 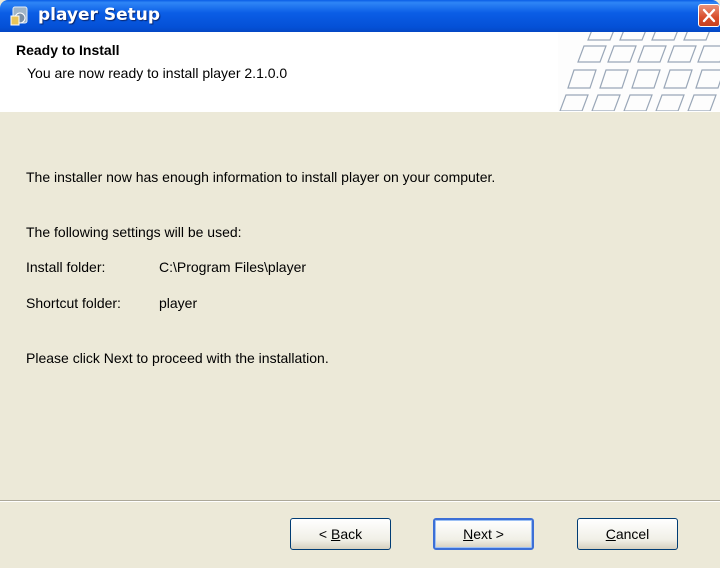 What do you see at coordinates (335, 534) in the screenshot?
I see `back-button-accel: B` at bounding box center [335, 534].